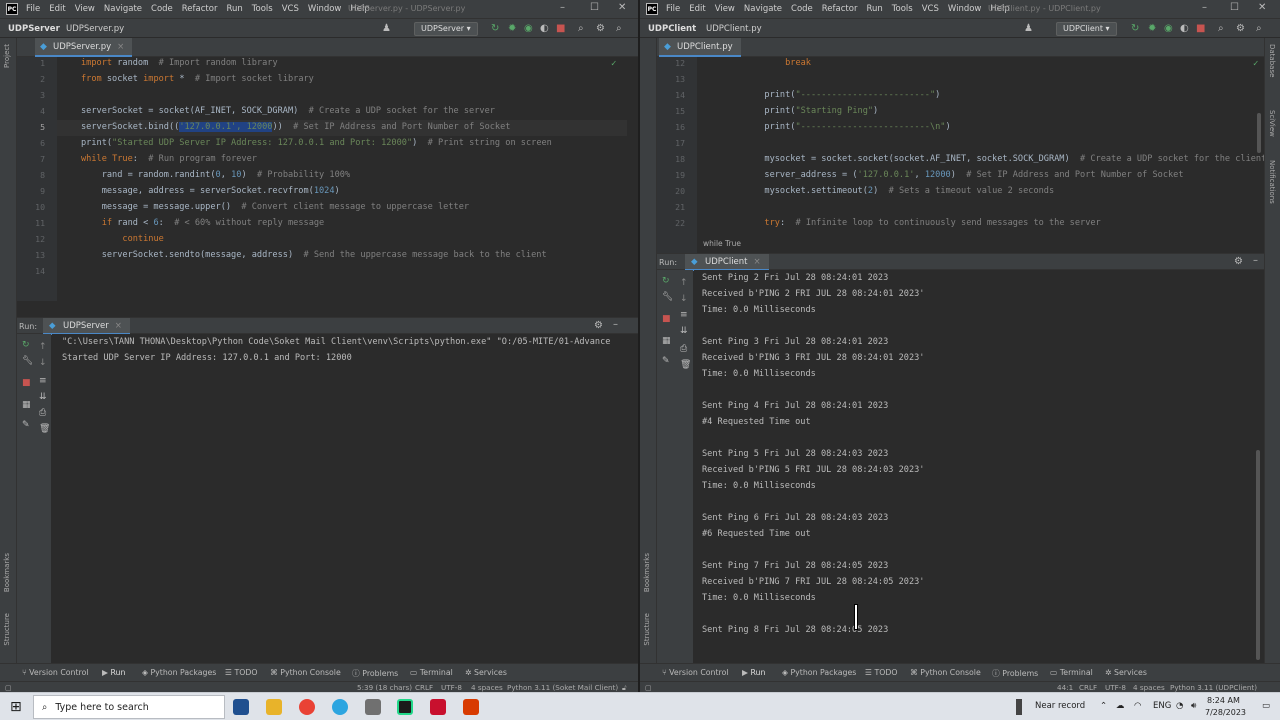 Image resolution: width=1280 pixels, height=720 pixels. I want to click on line-separator: CRLF, so click(1088, 687).